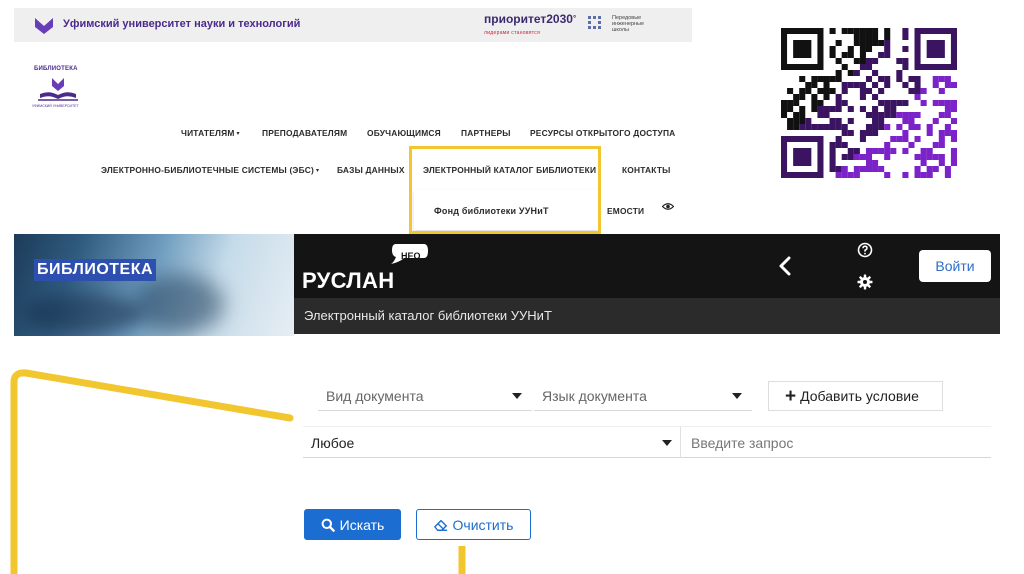 The image size is (1024, 574). I want to click on nav-item-databases: БАЗЫ ДАННЫХ, so click(371, 170).